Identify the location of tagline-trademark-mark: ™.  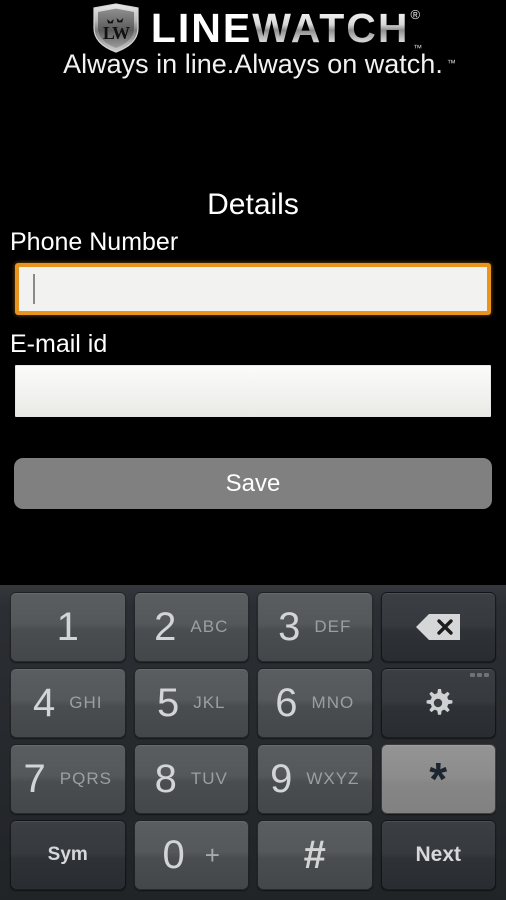
(451, 63).